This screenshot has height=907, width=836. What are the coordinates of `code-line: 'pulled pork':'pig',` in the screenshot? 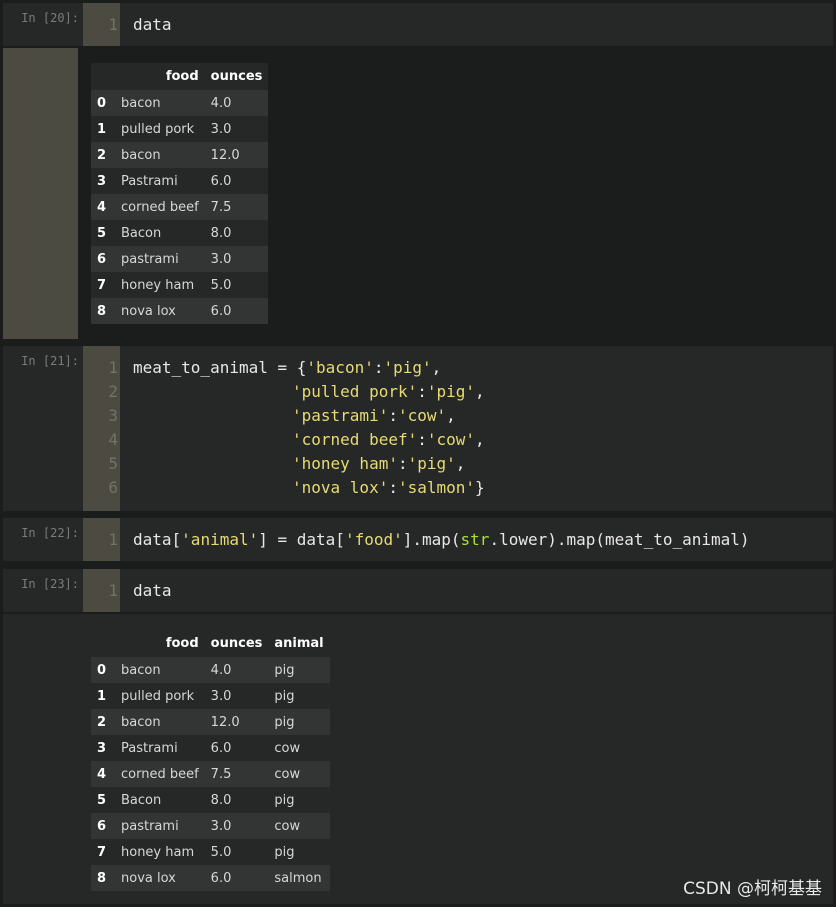 It's located at (388, 391).